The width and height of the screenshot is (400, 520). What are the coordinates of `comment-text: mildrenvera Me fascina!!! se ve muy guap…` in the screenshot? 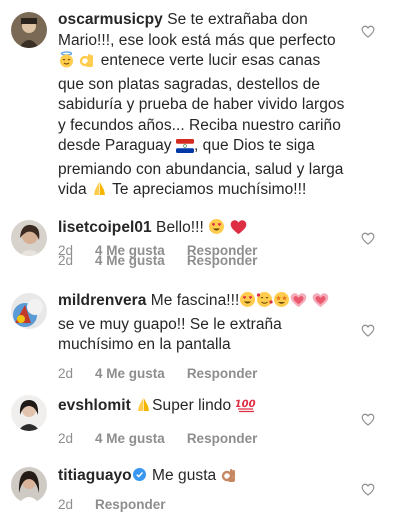 It's located at (208, 323).